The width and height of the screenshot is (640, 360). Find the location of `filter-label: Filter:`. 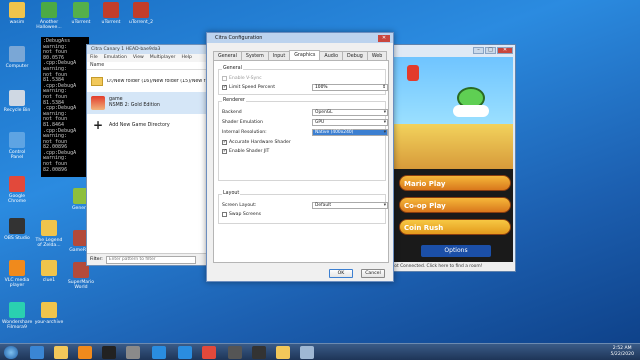

filter-label: Filter: is located at coordinates (96, 259).